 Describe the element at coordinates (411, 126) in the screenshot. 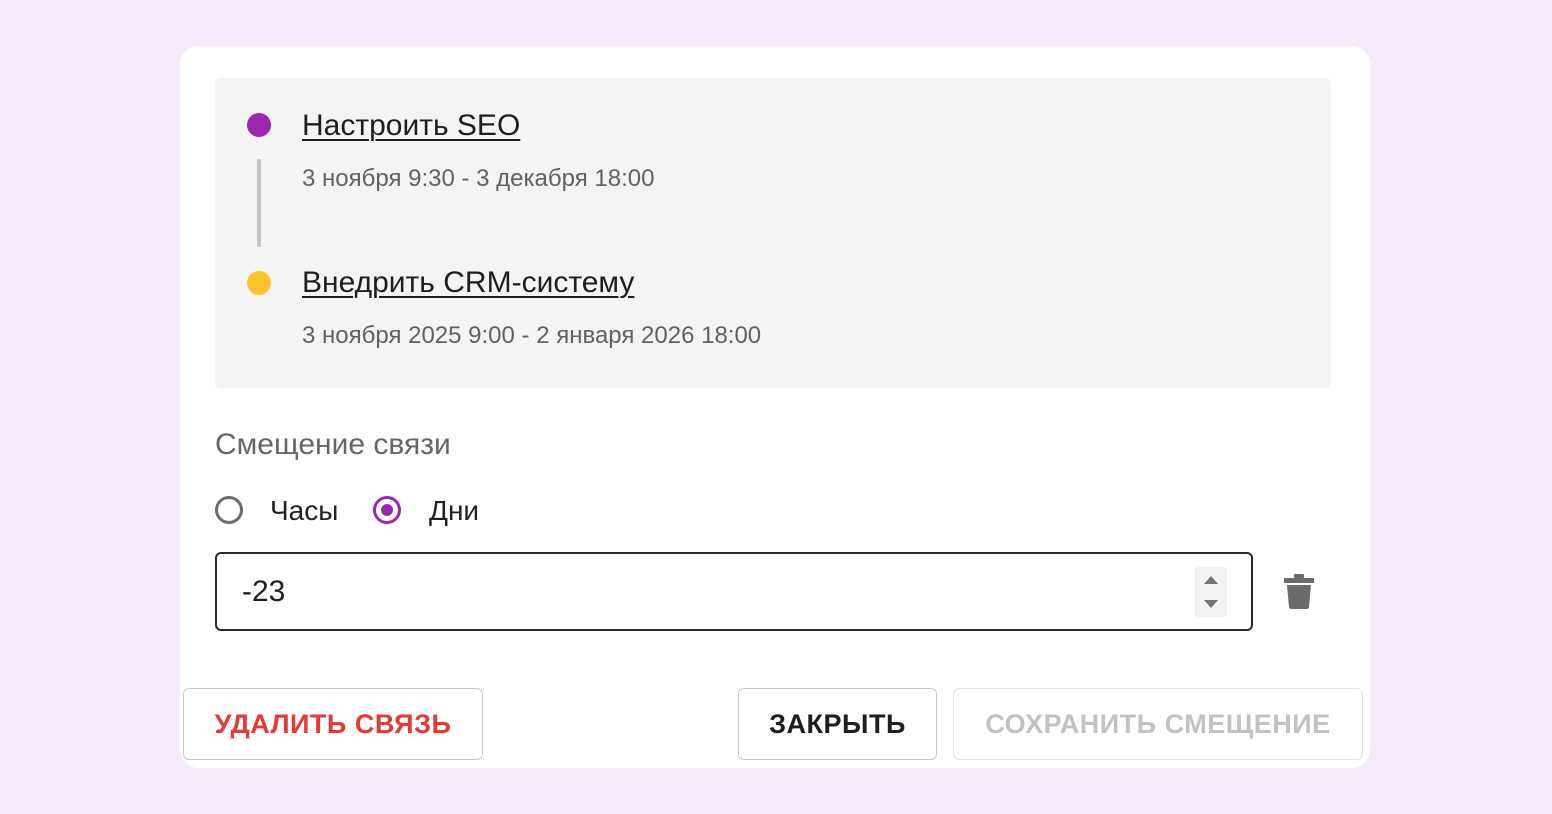

I see `predecessor-task-link: Настроить SEO` at that location.